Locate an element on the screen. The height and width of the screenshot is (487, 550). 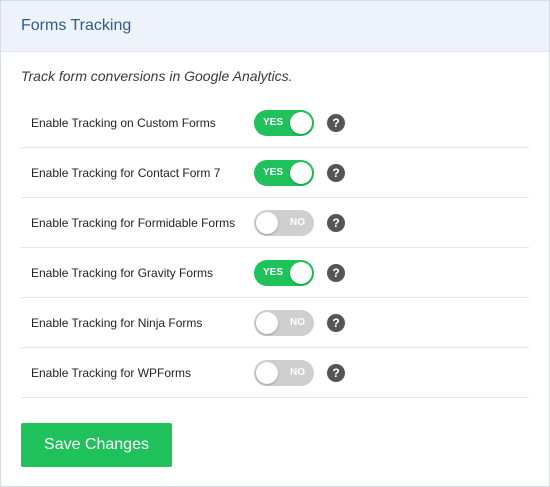
setting-row-ninja-forms: Enable Tracking for Ninja Forms NO ? is located at coordinates (275, 323).